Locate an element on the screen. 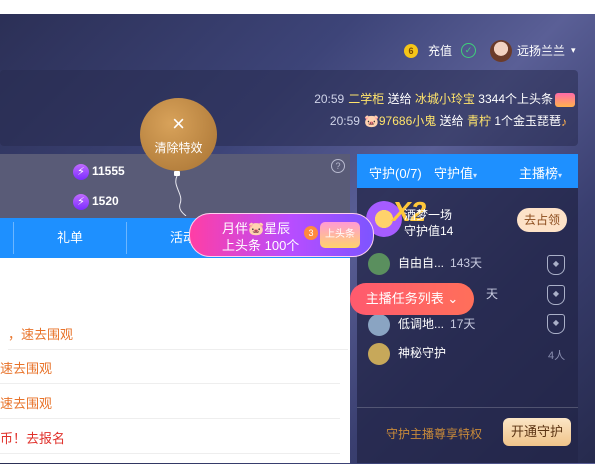 The image size is (595, 464). tab-anchor-rank: 主播榜▾ is located at coordinates (540, 172).